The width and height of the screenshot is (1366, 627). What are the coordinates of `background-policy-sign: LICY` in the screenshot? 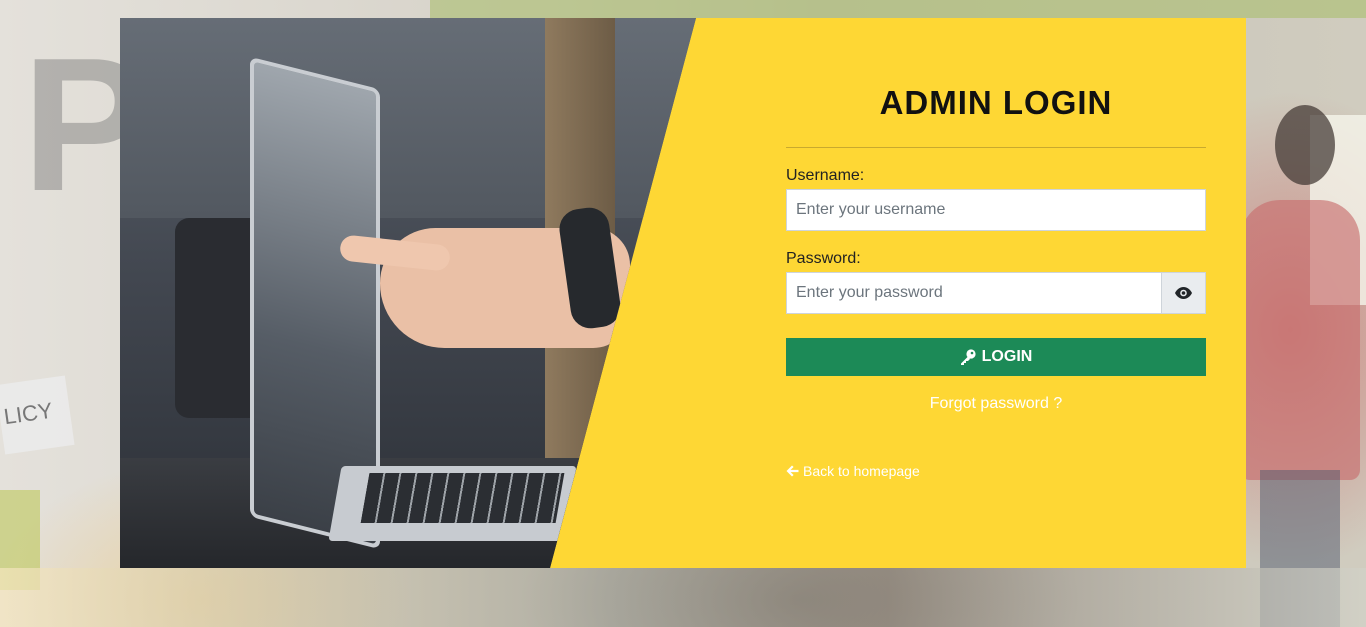 It's located at (37, 415).